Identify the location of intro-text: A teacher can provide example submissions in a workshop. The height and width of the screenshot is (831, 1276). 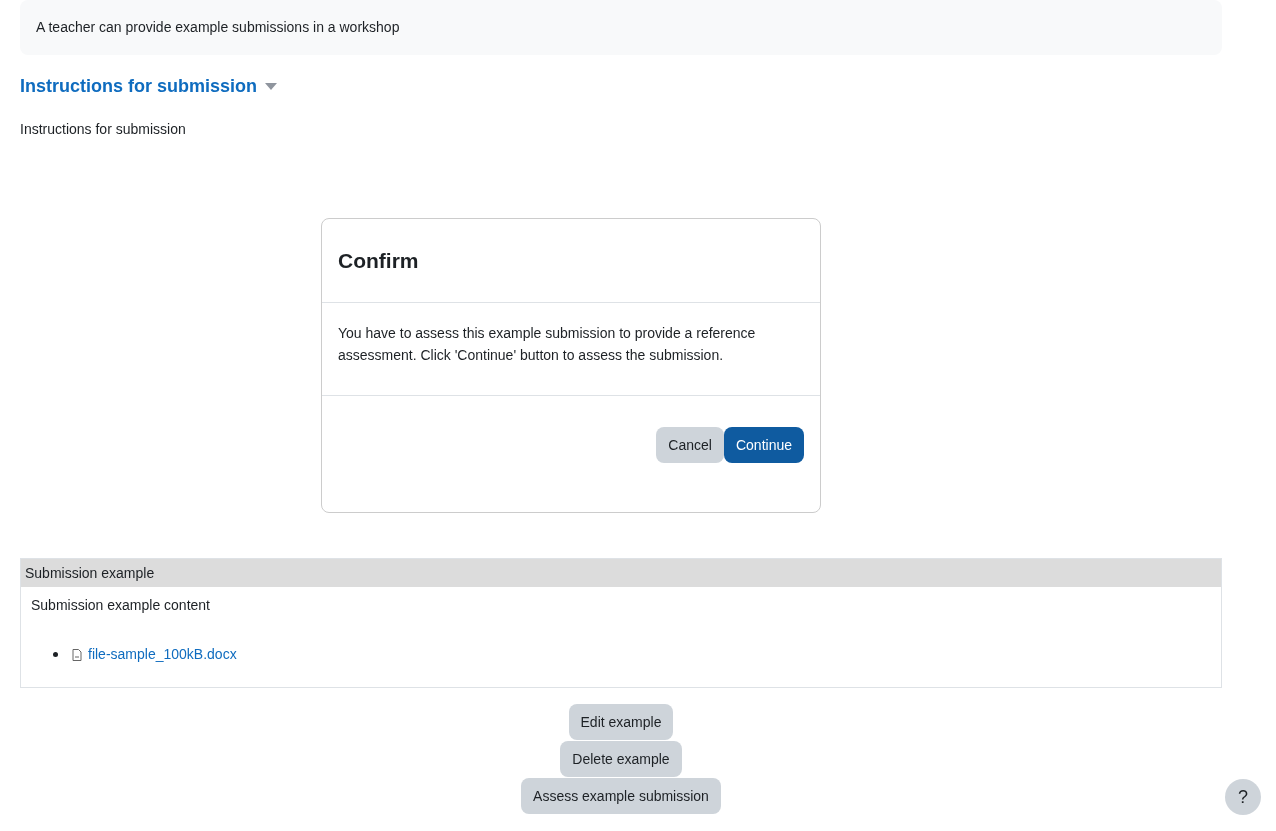
(218, 27).